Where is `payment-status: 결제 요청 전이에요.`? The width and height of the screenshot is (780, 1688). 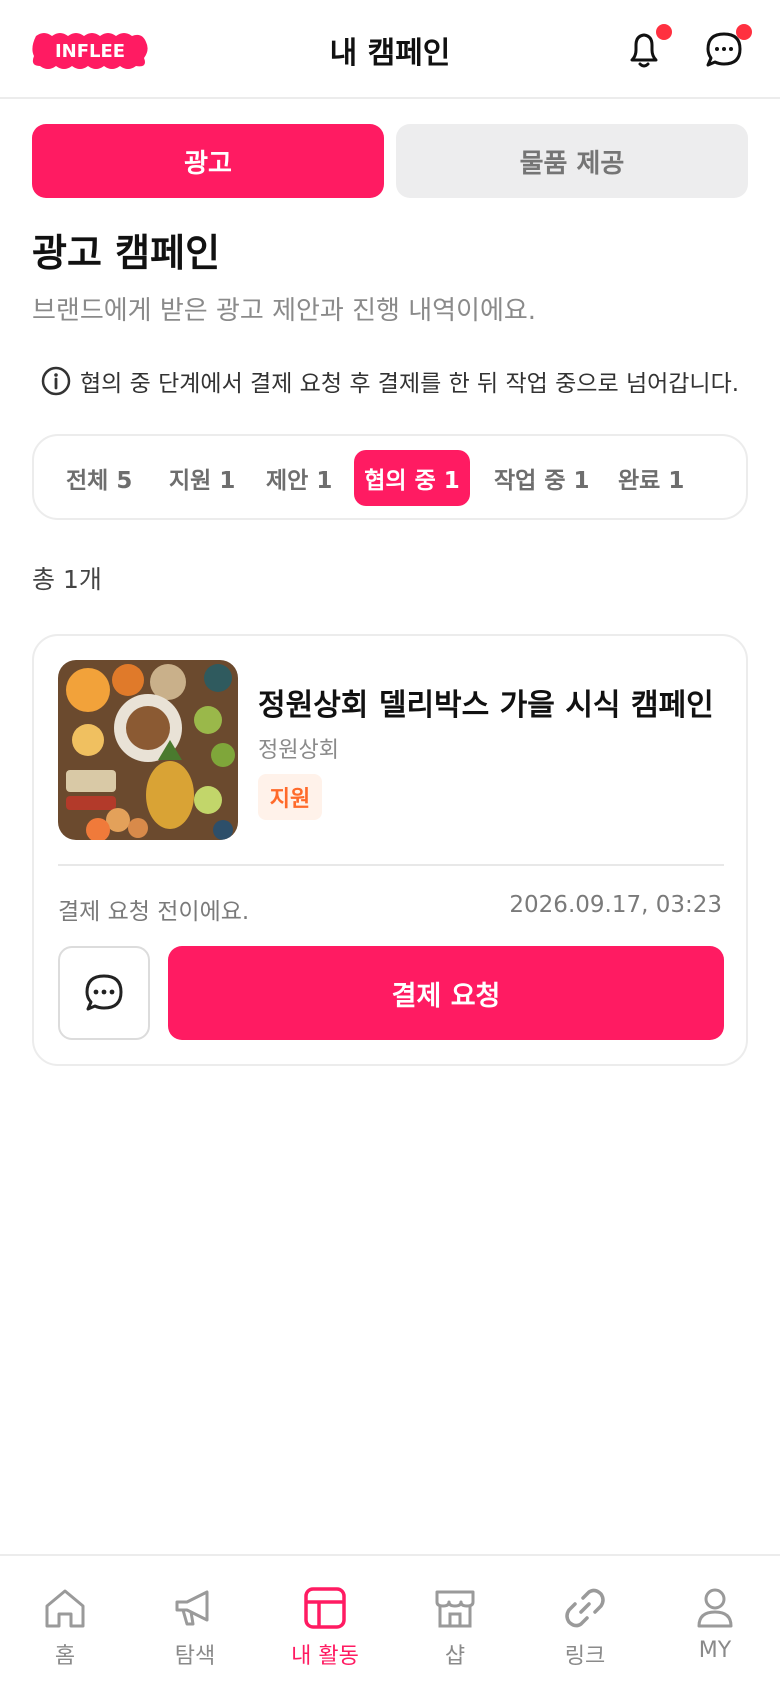 payment-status: 결제 요청 전이에요. is located at coordinates (154, 912).